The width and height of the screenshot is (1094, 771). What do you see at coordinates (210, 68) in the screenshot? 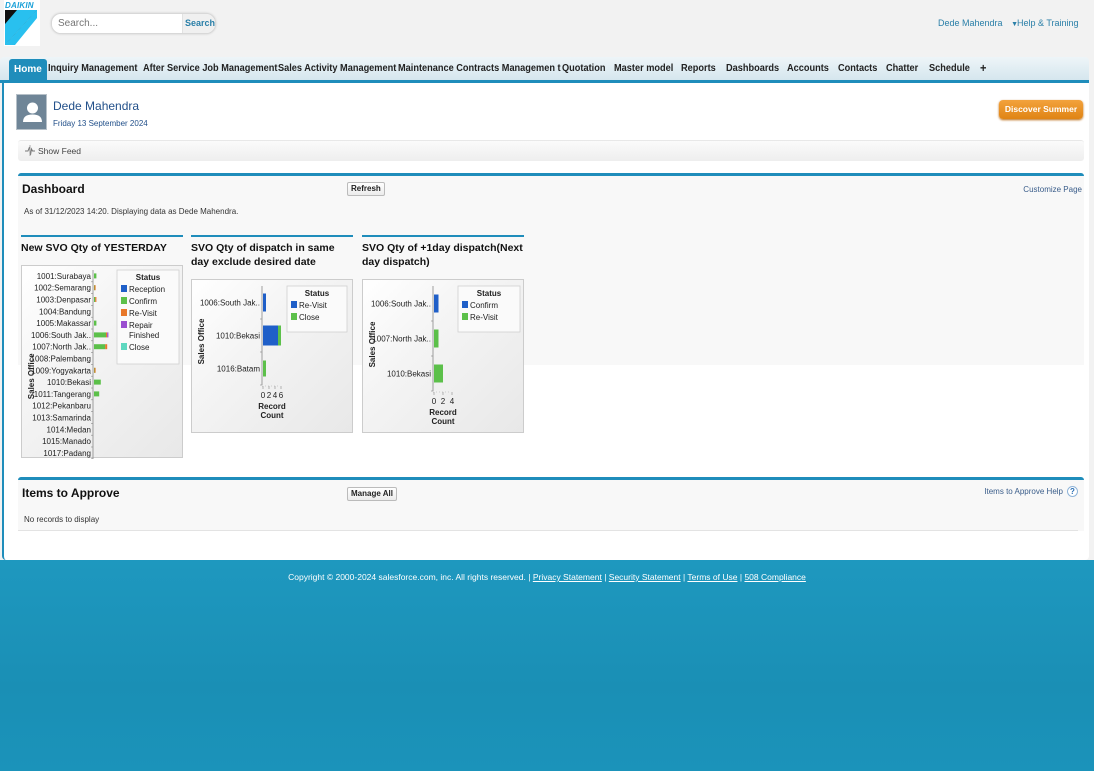
I see `tab-after-service-job-management: After Service Job Management` at bounding box center [210, 68].